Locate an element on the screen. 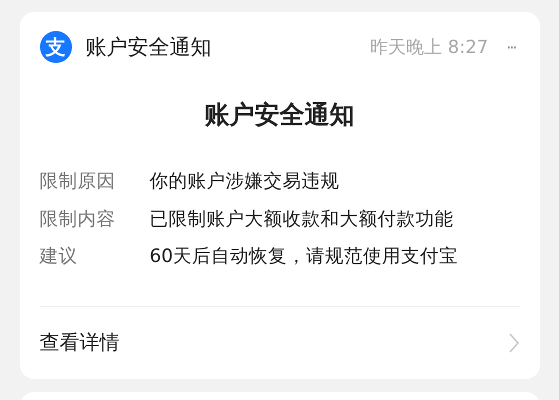 This screenshot has width=559, height=400. field-value: 60天后自动恢复，请规范使用支付宝 is located at coordinates (304, 257).